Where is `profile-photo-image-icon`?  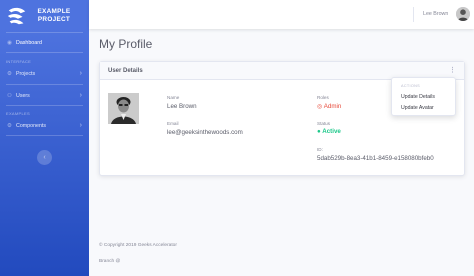 profile-photo-image-icon is located at coordinates (123, 108).